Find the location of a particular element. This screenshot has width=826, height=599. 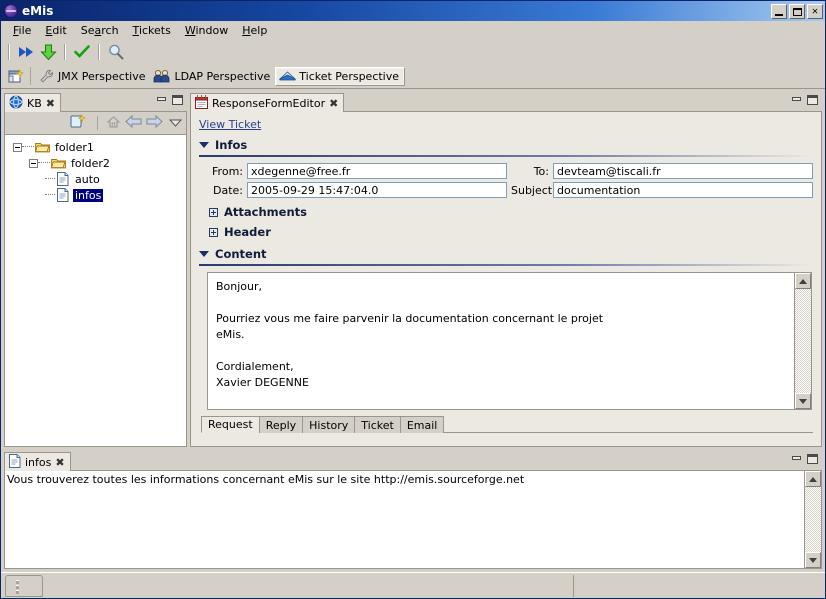

folder-icon is located at coordinates (42, 147).